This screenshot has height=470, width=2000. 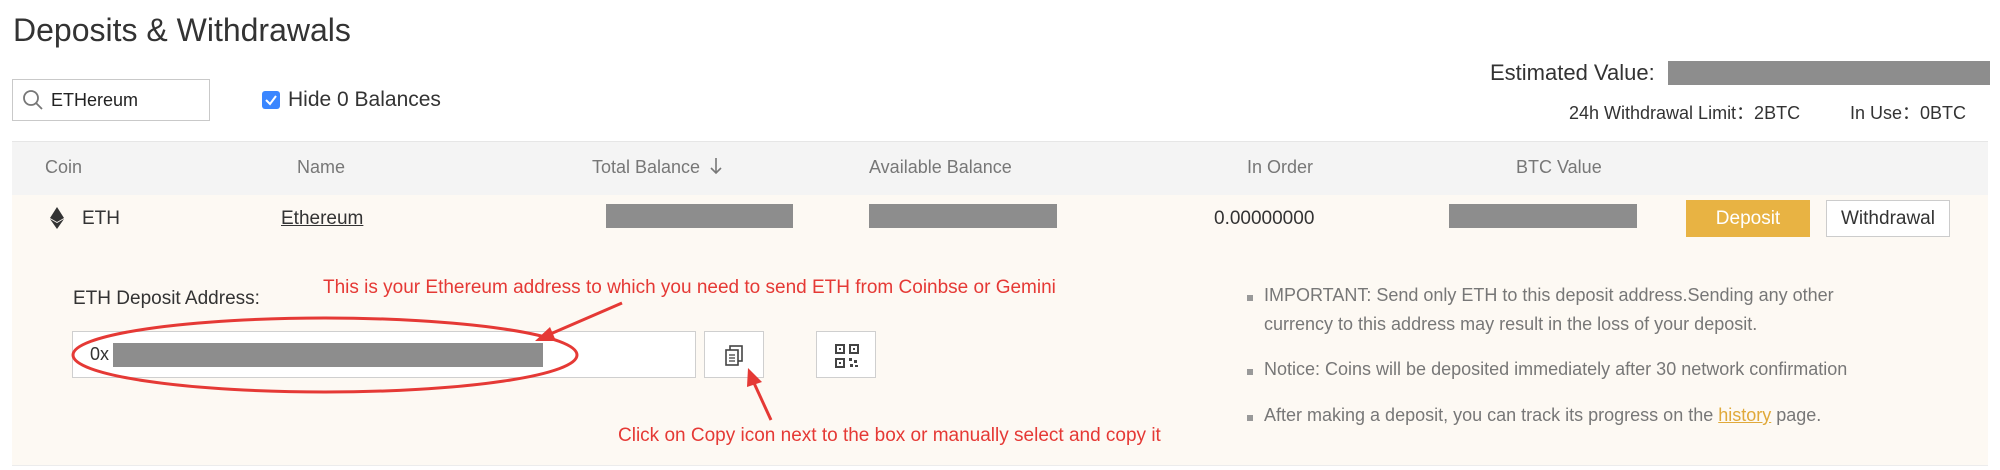 What do you see at coordinates (963, 216) in the screenshot?
I see `available-balance-redacted` at bounding box center [963, 216].